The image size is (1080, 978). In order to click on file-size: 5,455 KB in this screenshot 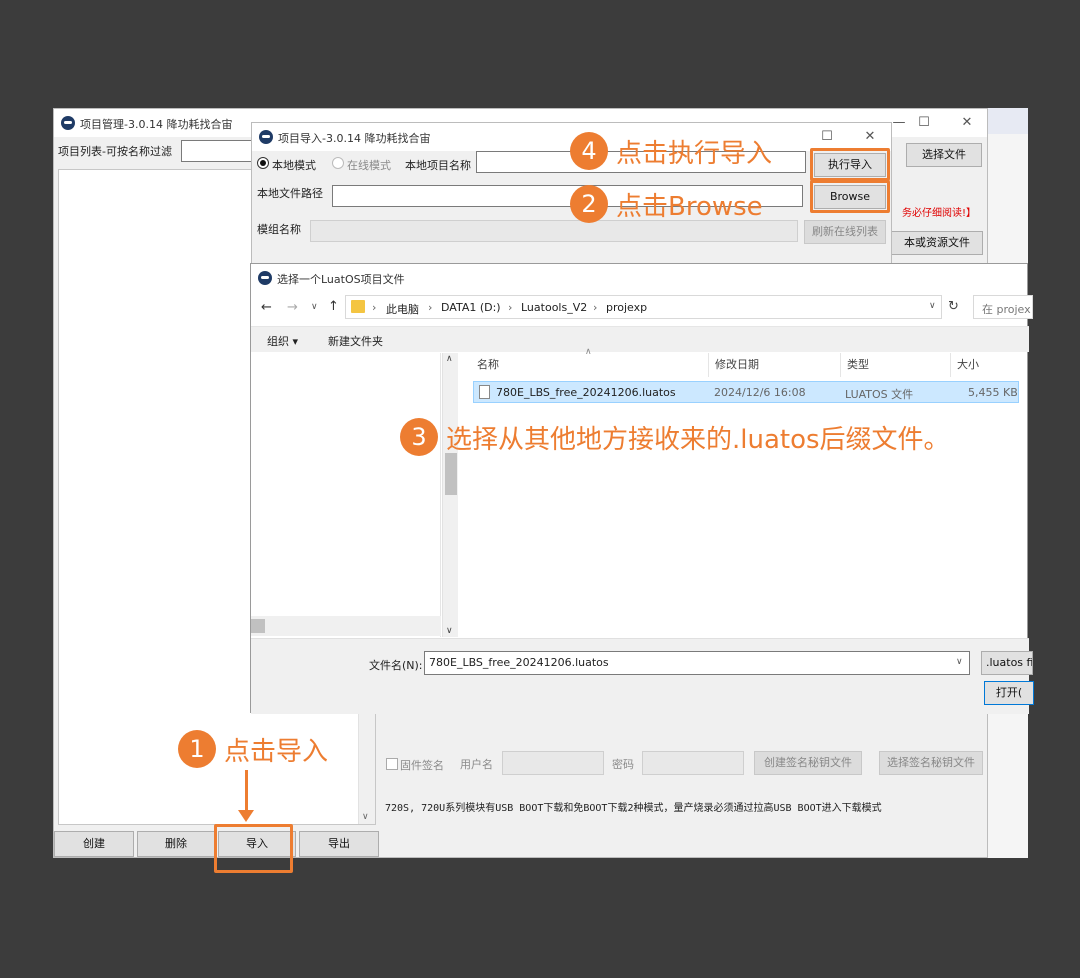, I will do `click(993, 392)`.